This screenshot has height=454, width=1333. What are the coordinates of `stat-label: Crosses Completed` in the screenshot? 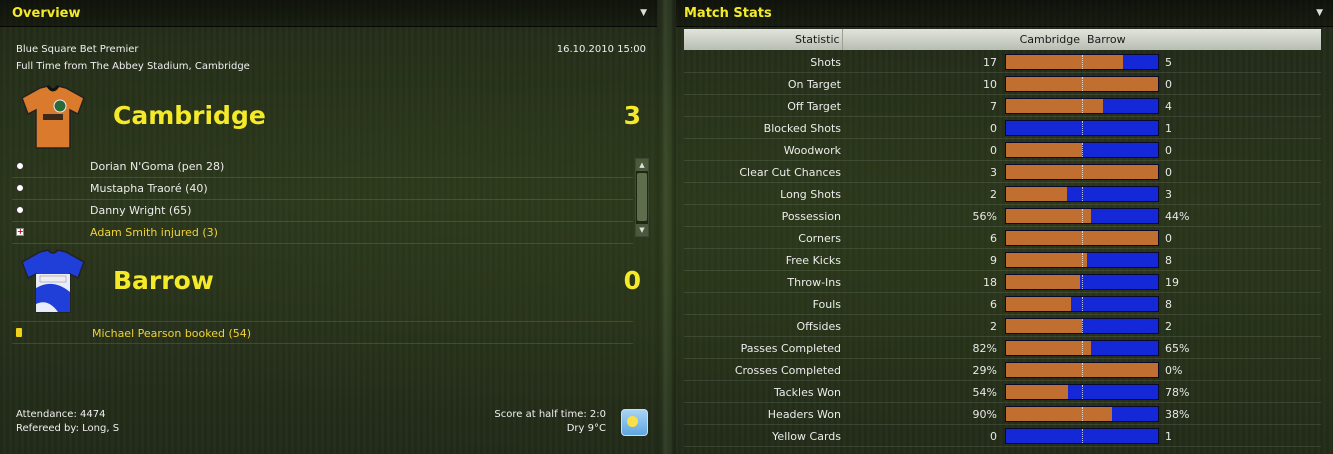 It's located at (787, 370).